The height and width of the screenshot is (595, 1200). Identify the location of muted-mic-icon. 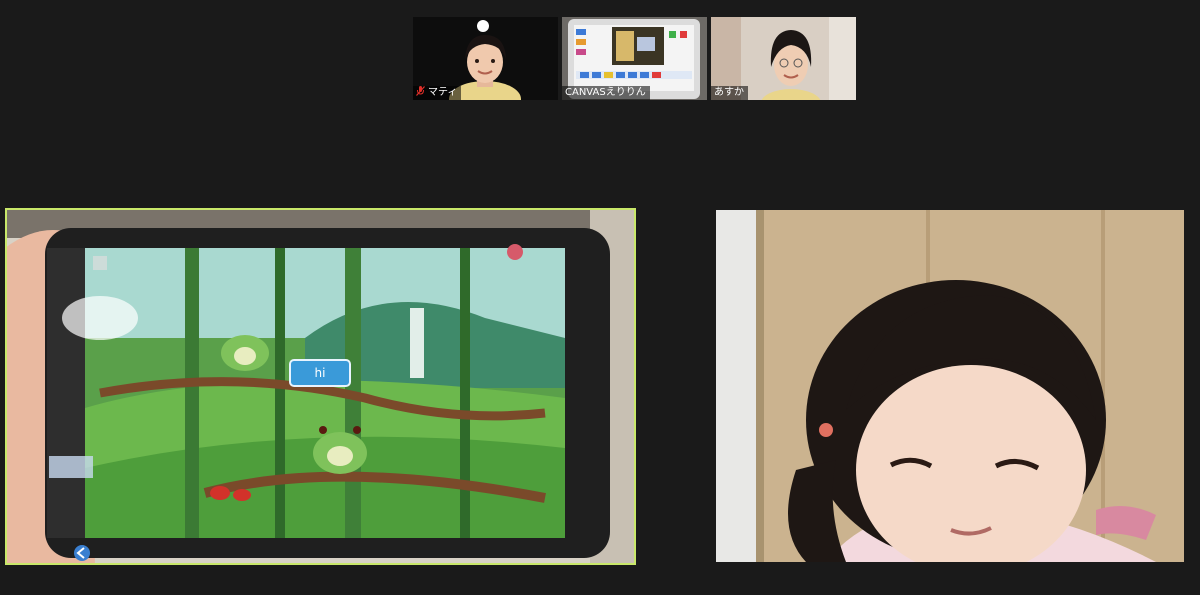
(420, 91).